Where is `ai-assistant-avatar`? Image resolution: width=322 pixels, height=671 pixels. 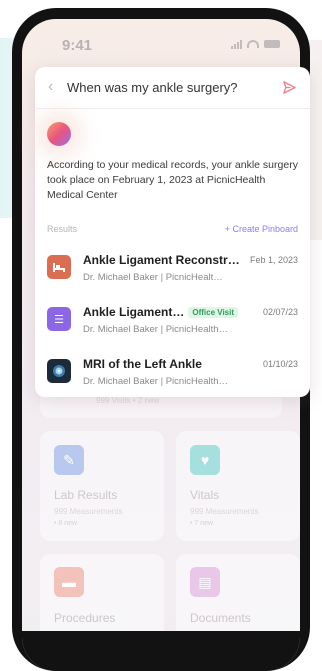 ai-assistant-avatar is located at coordinates (59, 134).